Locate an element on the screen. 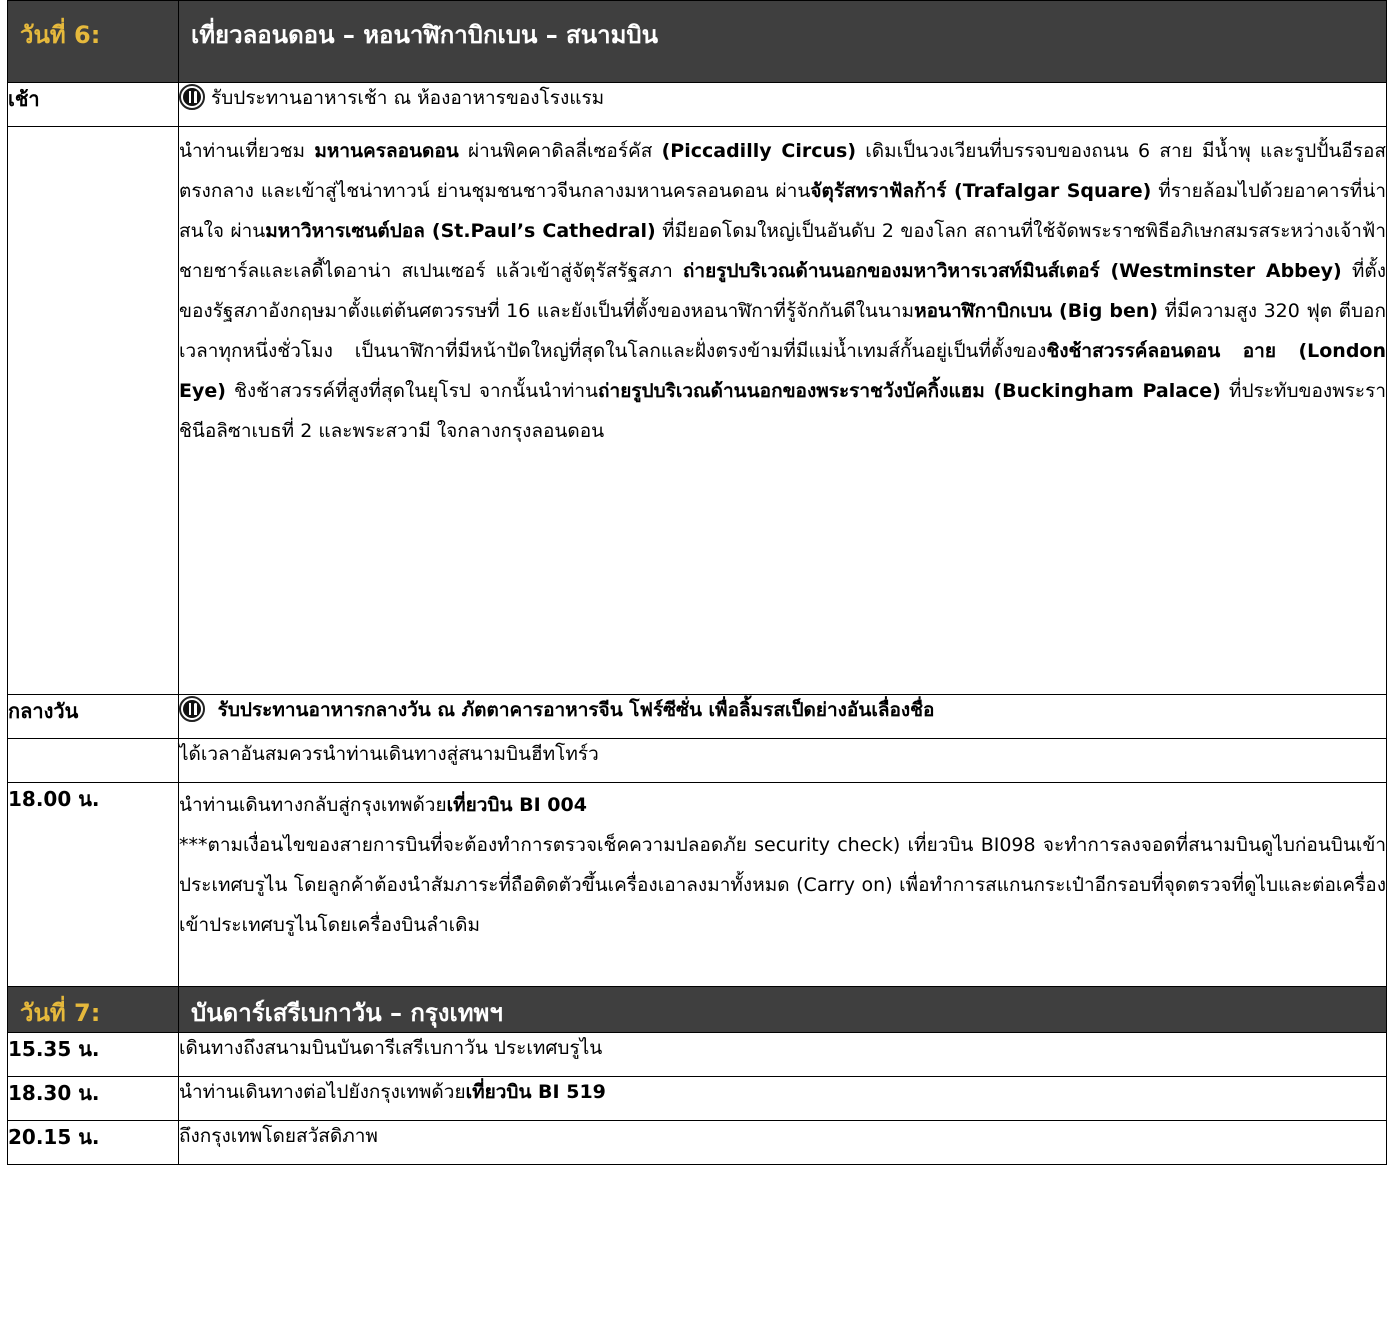 The height and width of the screenshot is (1320, 1389). breakfast-cell: รับประทานอาหารเช้า ณ ห้องอาหารของโรงแรม is located at coordinates (782, 104).